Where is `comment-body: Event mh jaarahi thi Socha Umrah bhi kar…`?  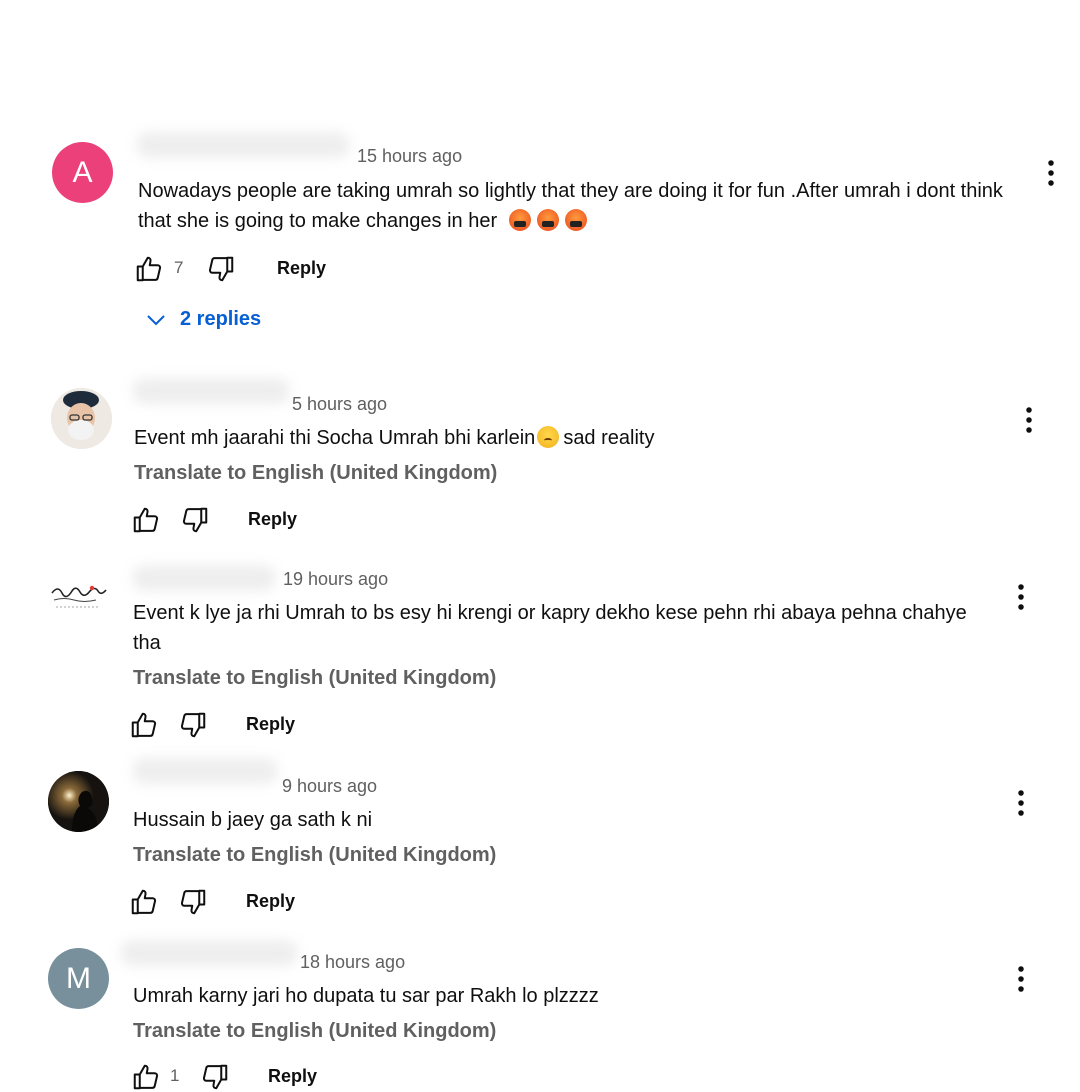
comment-body: Event mh jaarahi thi Socha Umrah bhi kar… is located at coordinates (335, 438).